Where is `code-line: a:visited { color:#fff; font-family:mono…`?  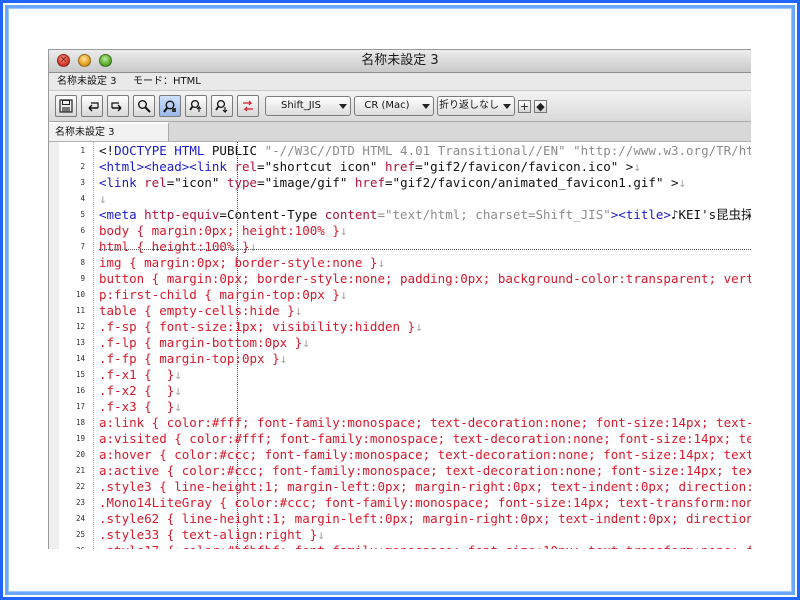
code-line: a:visited { color:#fff; font-family:mono… is located at coordinates (425, 439).